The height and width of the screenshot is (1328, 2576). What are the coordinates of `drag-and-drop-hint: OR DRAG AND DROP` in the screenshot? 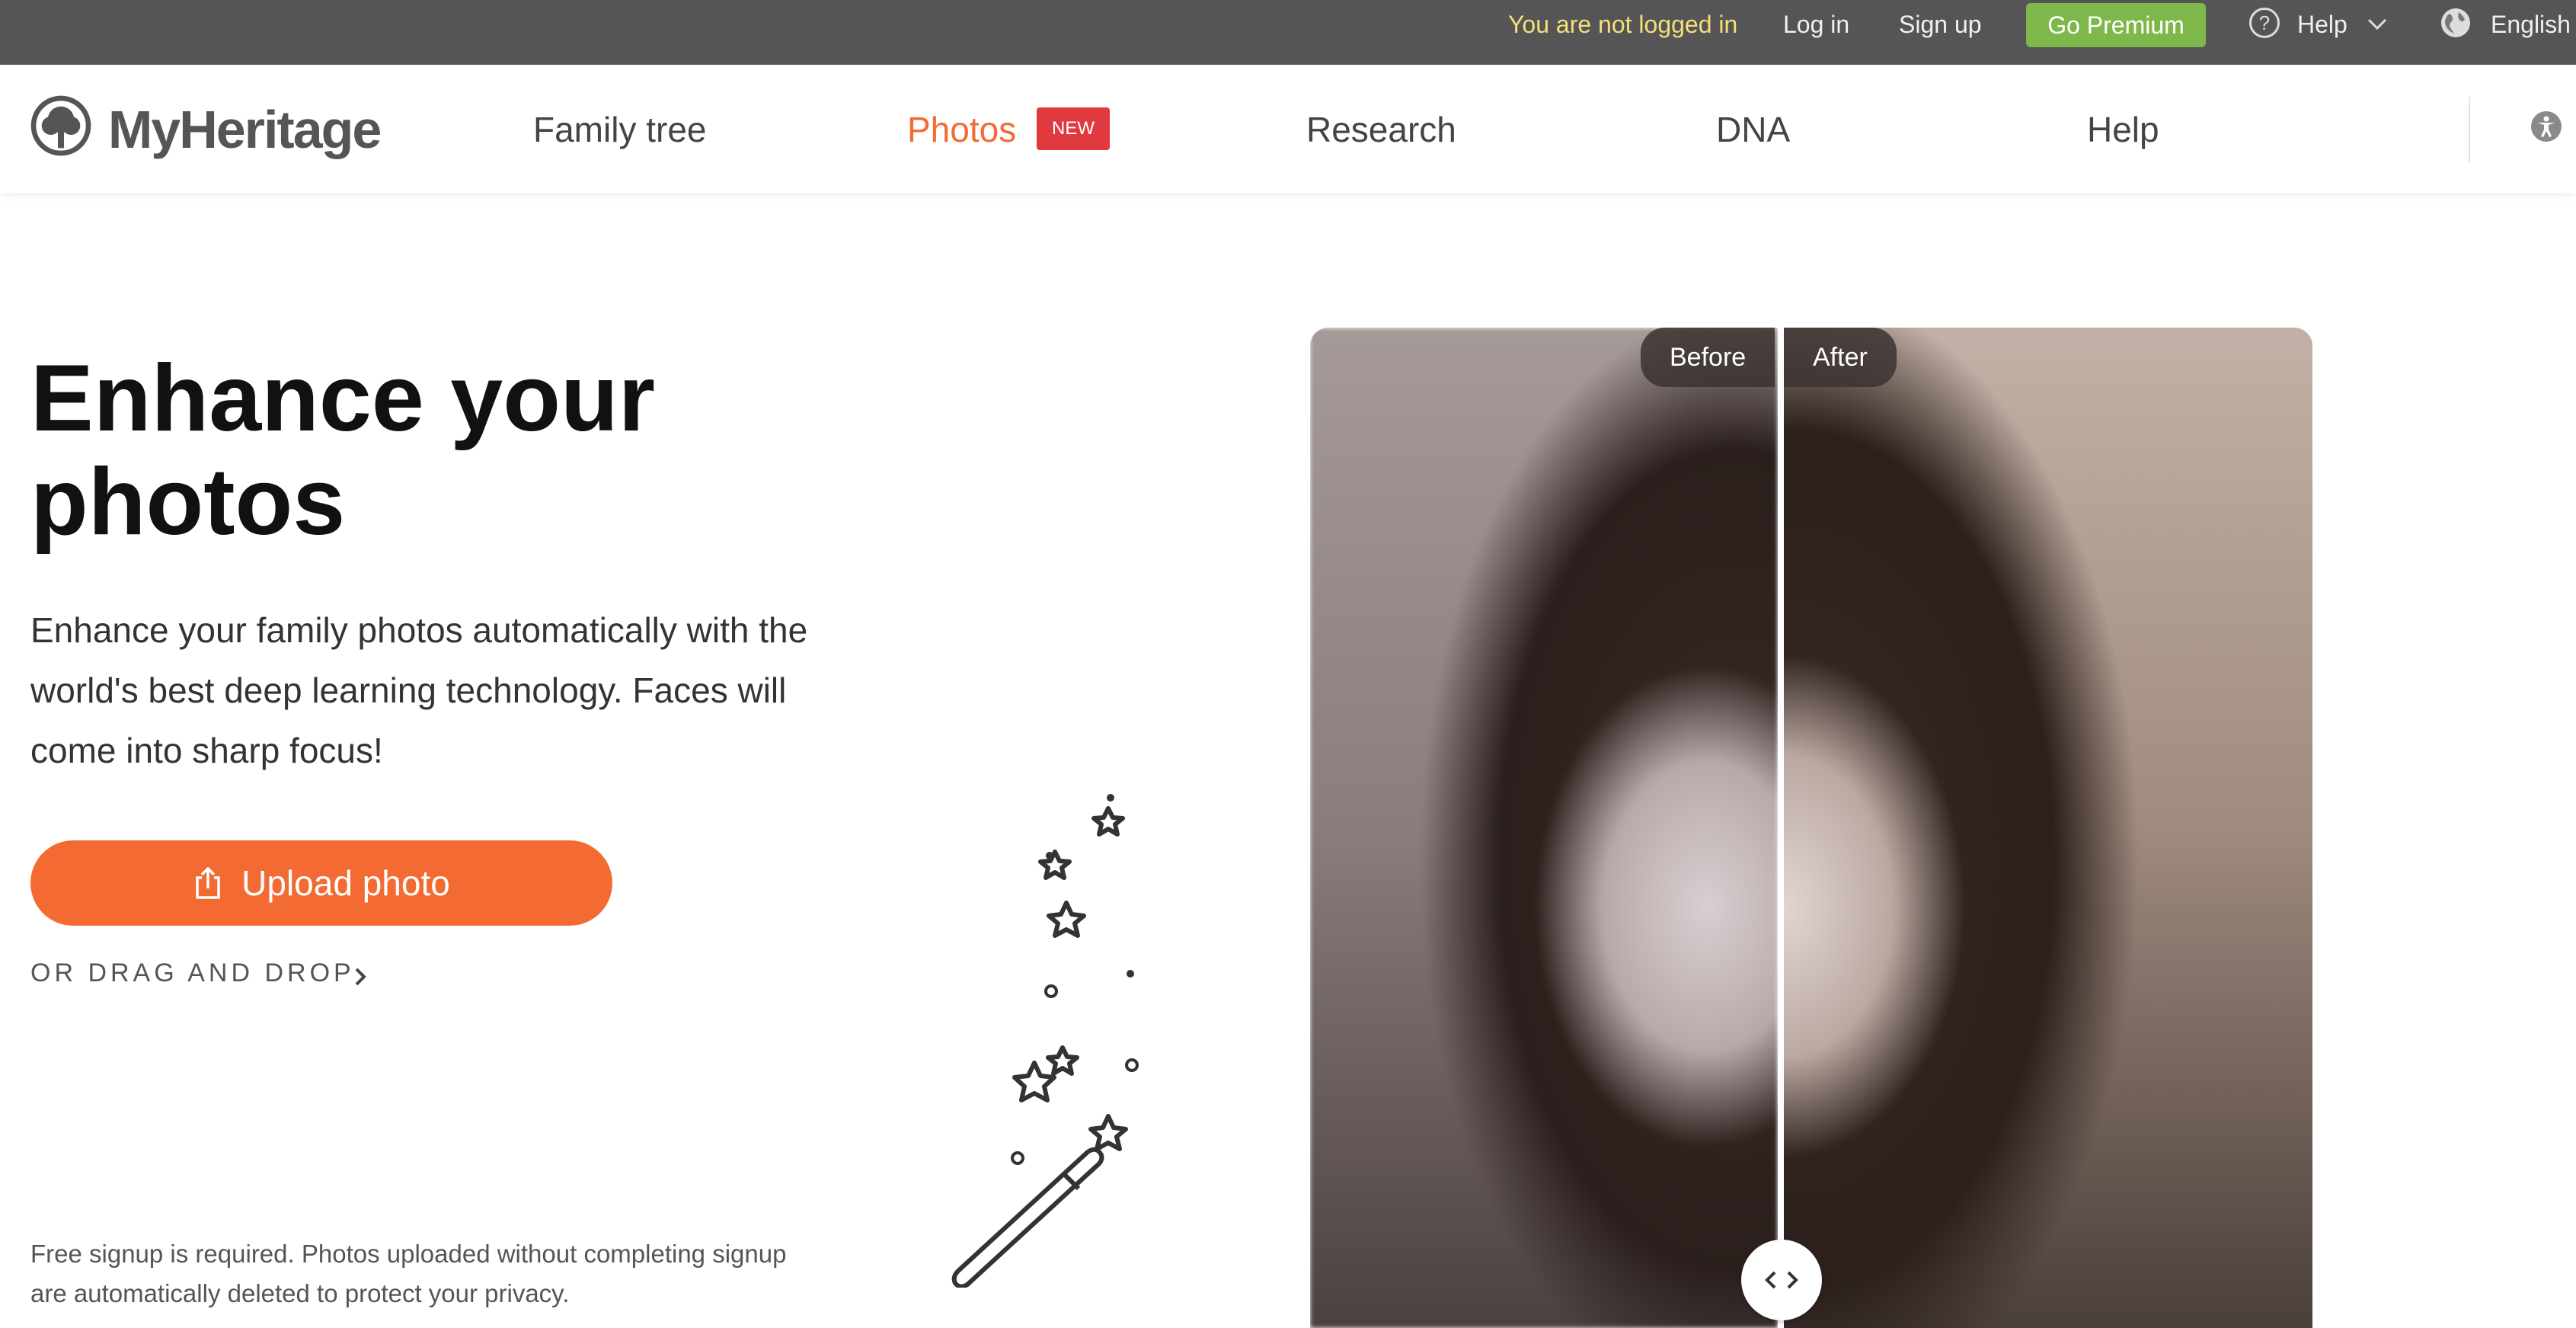 It's located at (193, 973).